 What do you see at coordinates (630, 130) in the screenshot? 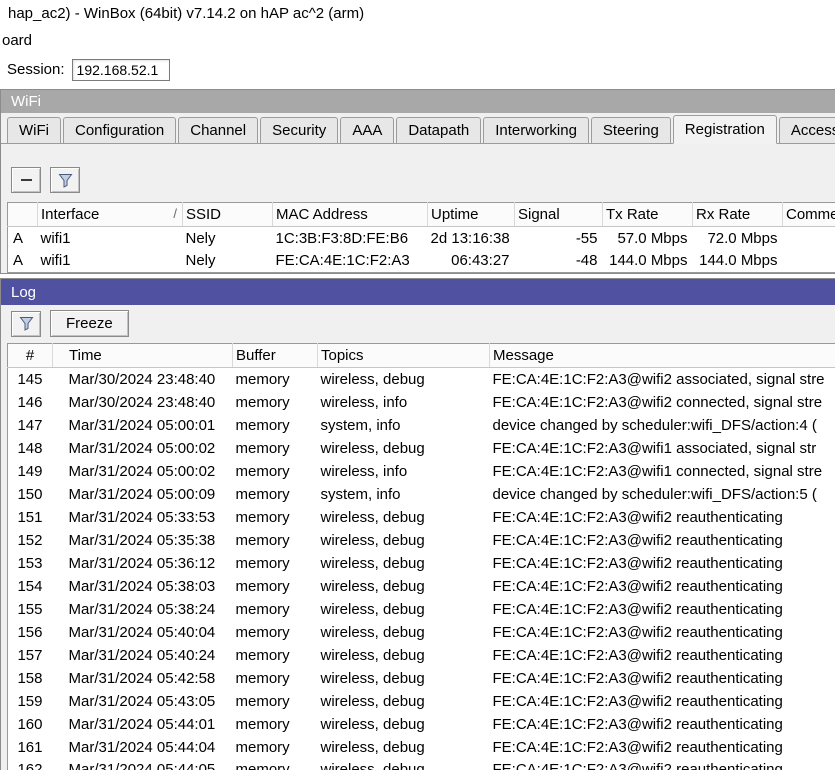
I see `tab-steering: Steering` at bounding box center [630, 130].